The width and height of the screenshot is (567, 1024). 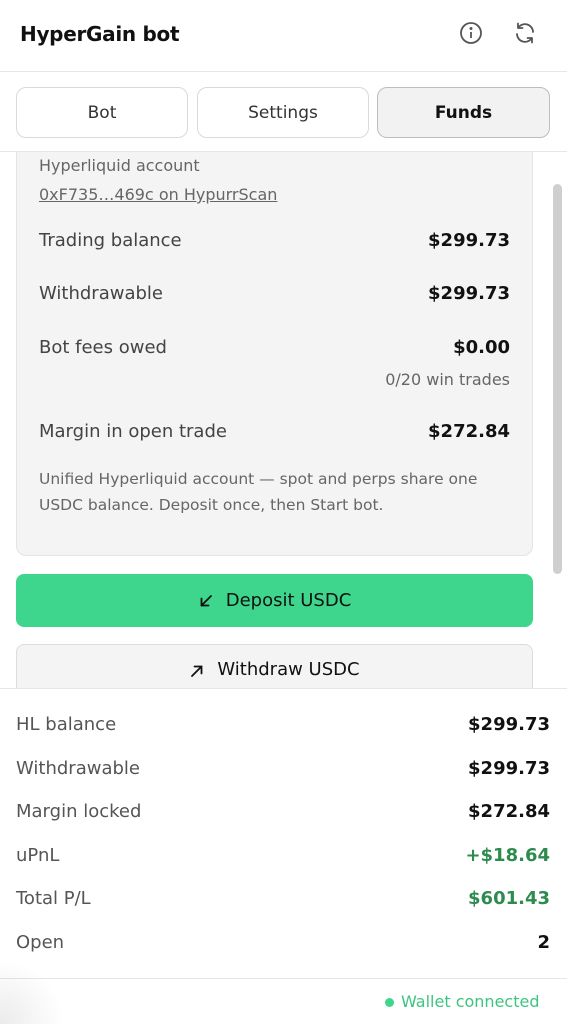 I want to click on hypurrscan-link: 0xF735…469c on HypurrScan, so click(x=158, y=194).